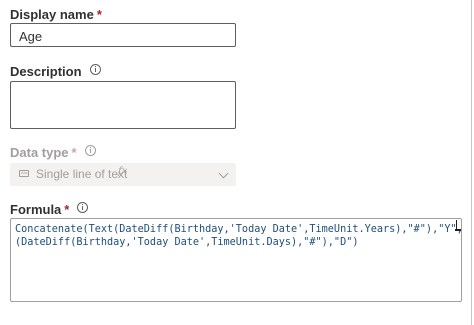 This screenshot has width=474, height=325. Describe the element at coordinates (24, 173) in the screenshot. I see `text-field-icon` at that location.